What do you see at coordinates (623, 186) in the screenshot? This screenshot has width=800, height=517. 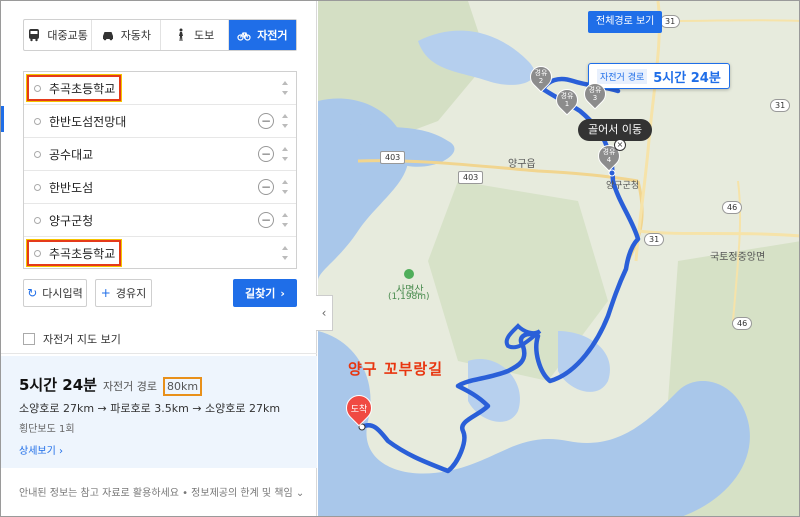 I see `place-label: 양구군청` at bounding box center [623, 186].